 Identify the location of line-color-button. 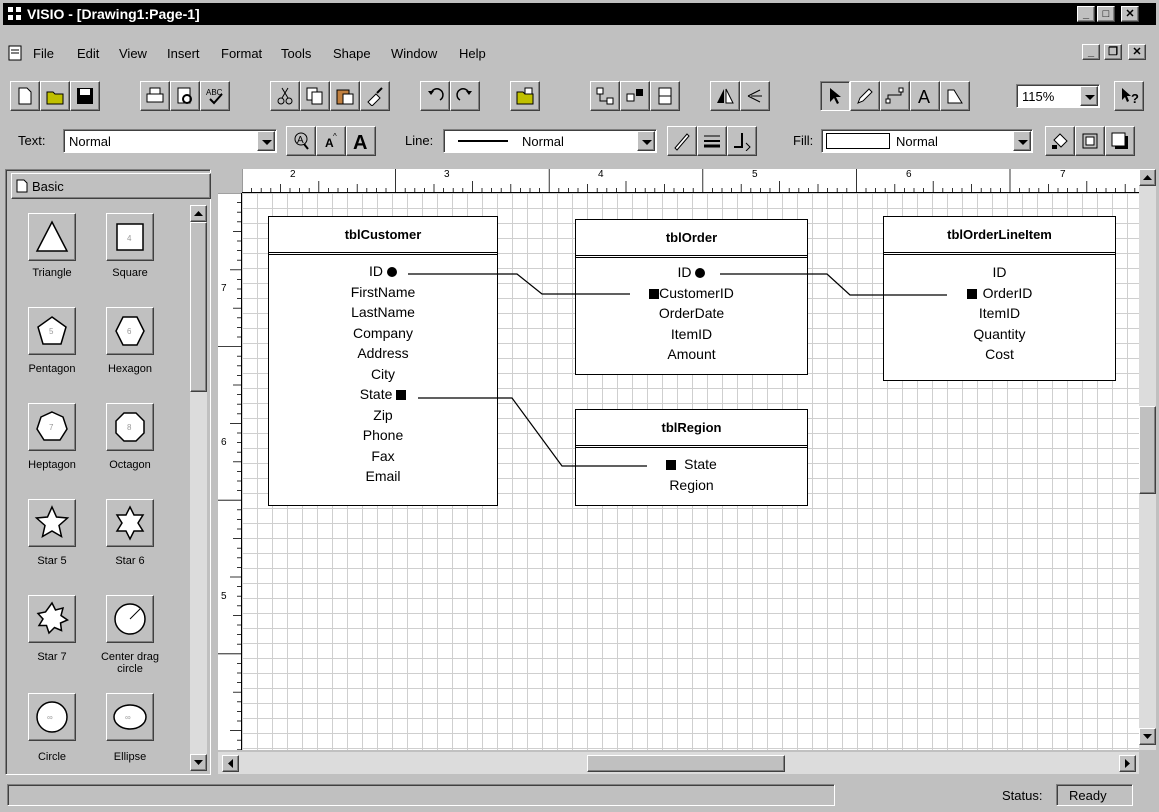
(682, 141).